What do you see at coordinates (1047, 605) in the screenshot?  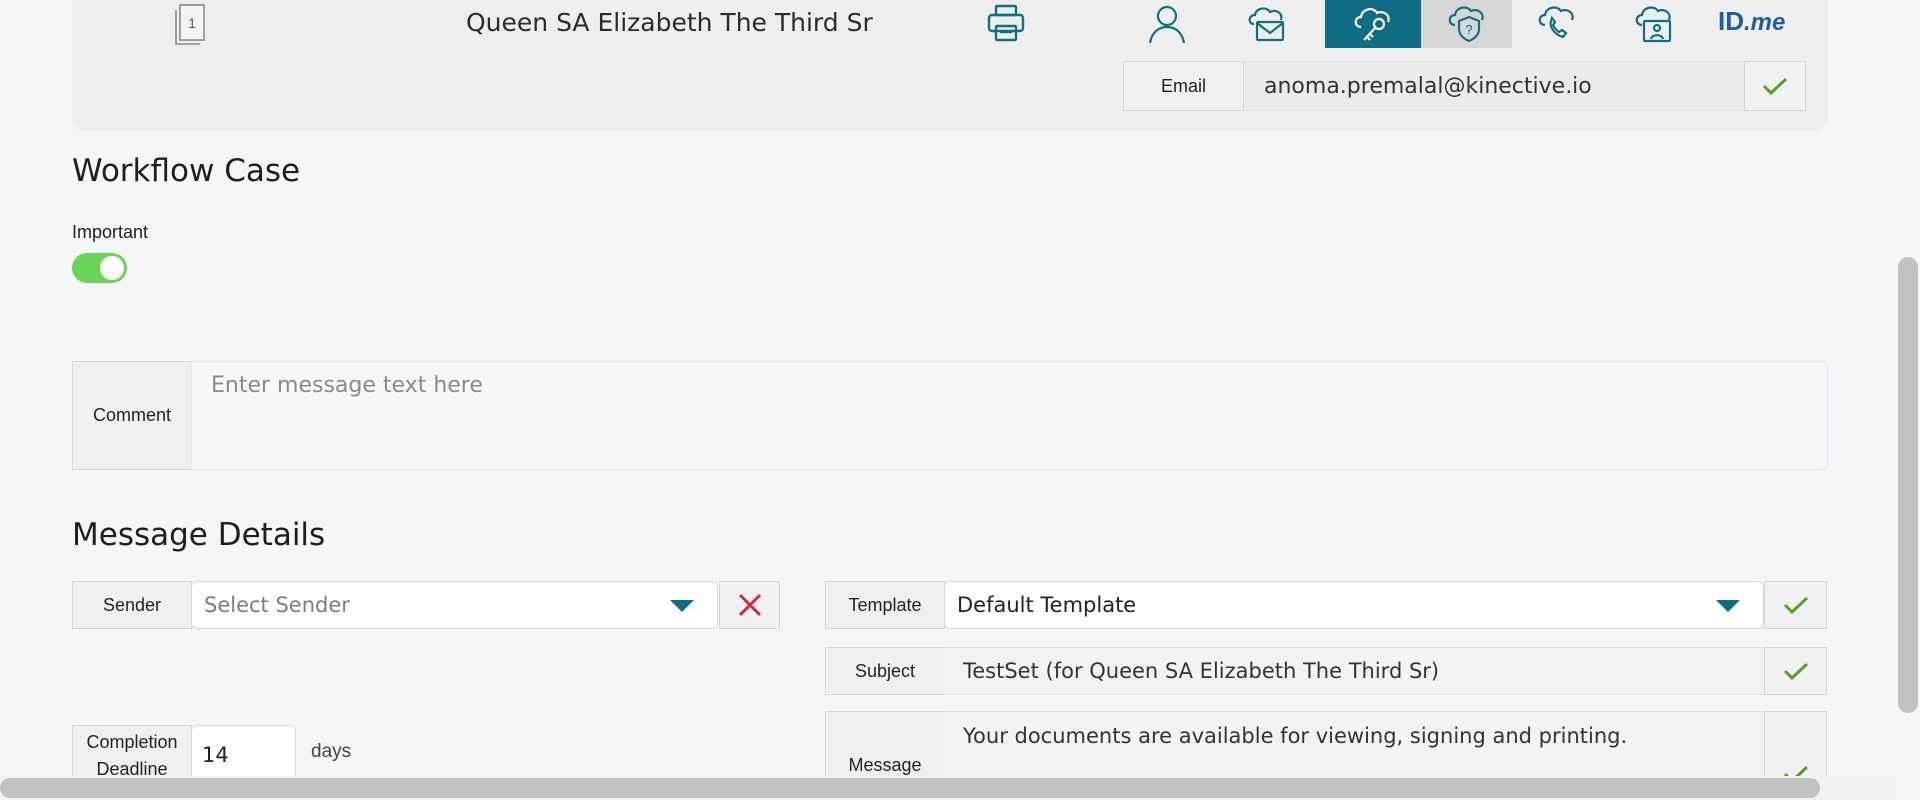 I see `template-select-value: Default Template` at bounding box center [1047, 605].